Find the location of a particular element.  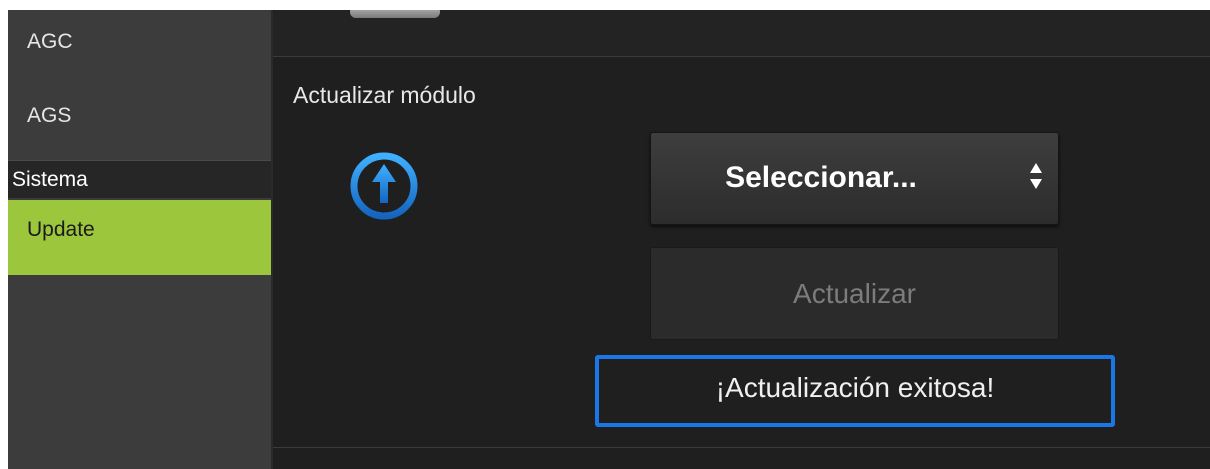

status-message: ¡Actualización exitosa! is located at coordinates (855, 387).